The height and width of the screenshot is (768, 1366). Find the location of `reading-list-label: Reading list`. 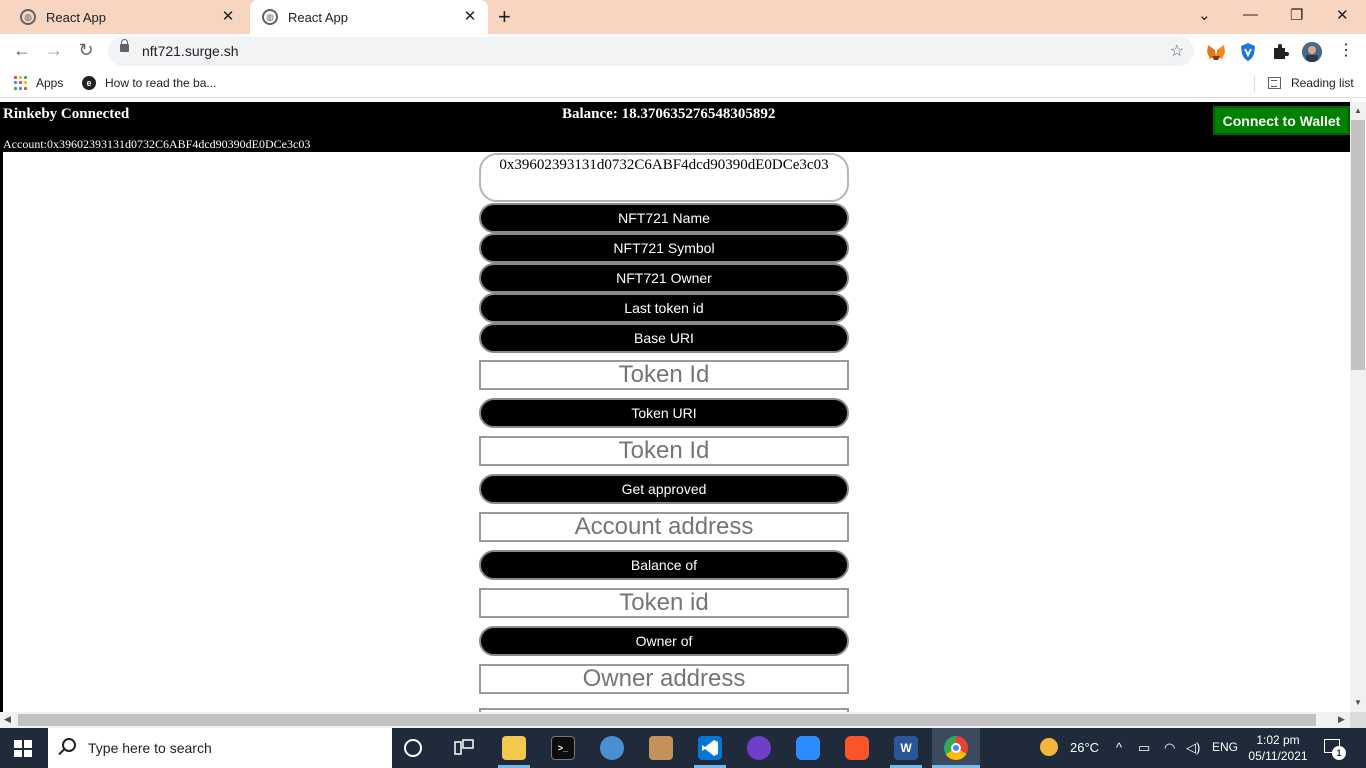

reading-list-label: Reading list is located at coordinates (1322, 83).